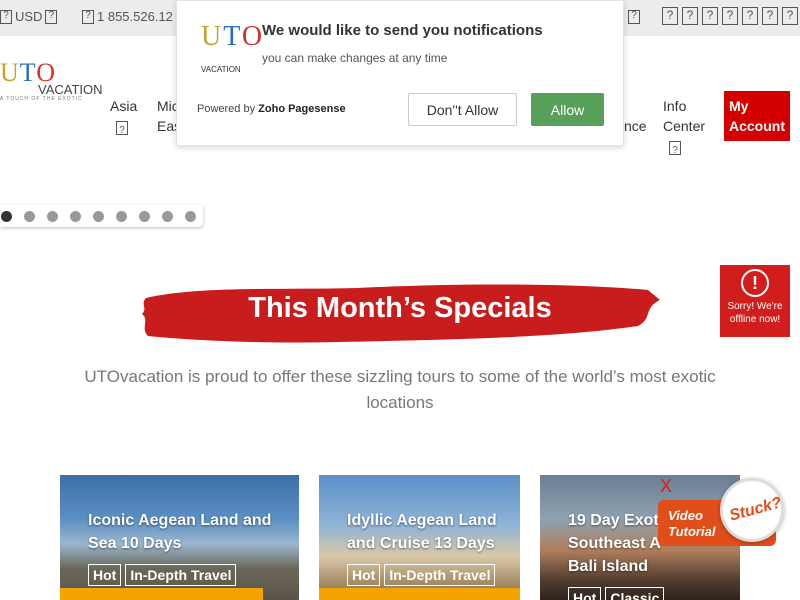  I want to click on popup-logo: UTO VACATION, so click(233, 47).